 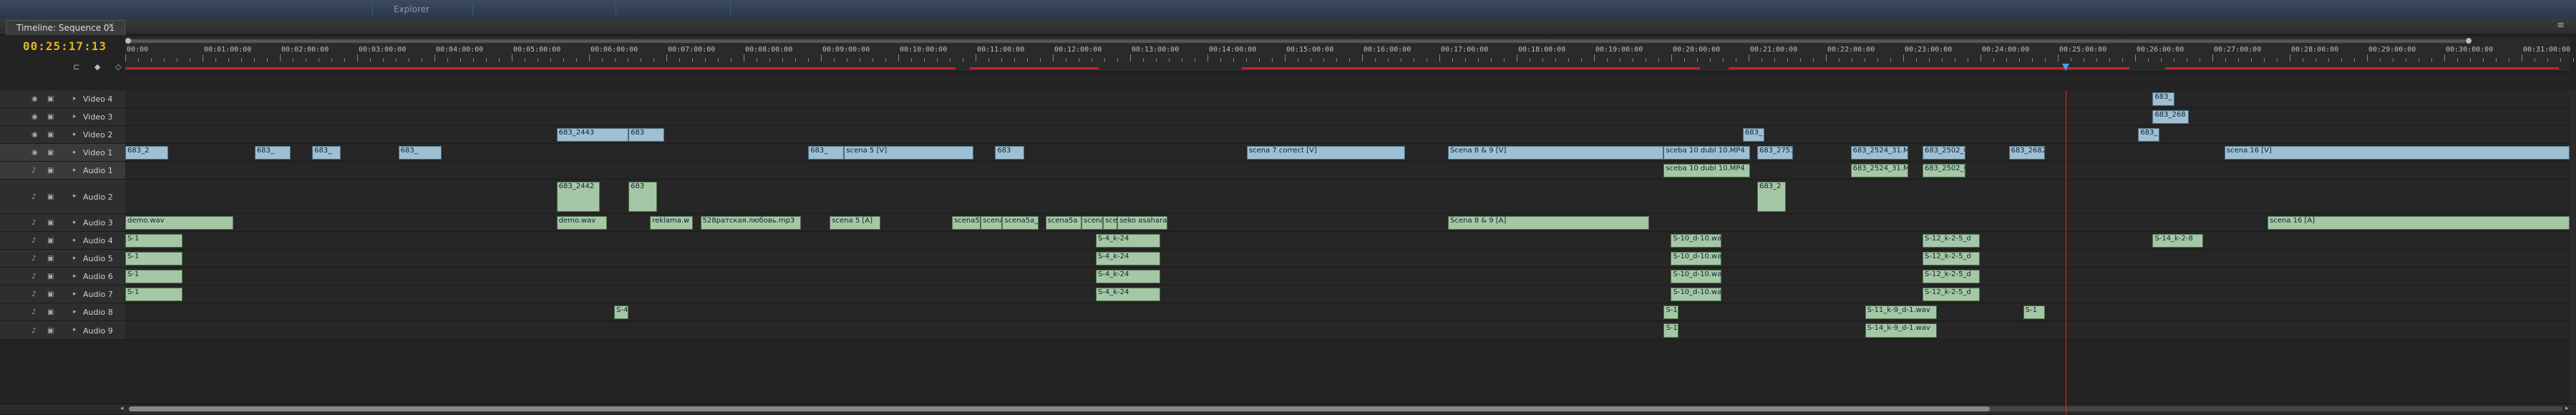 I want to click on track-header-audio-7: ♪ ▣ ▸ Audio 7, so click(x=62, y=294).